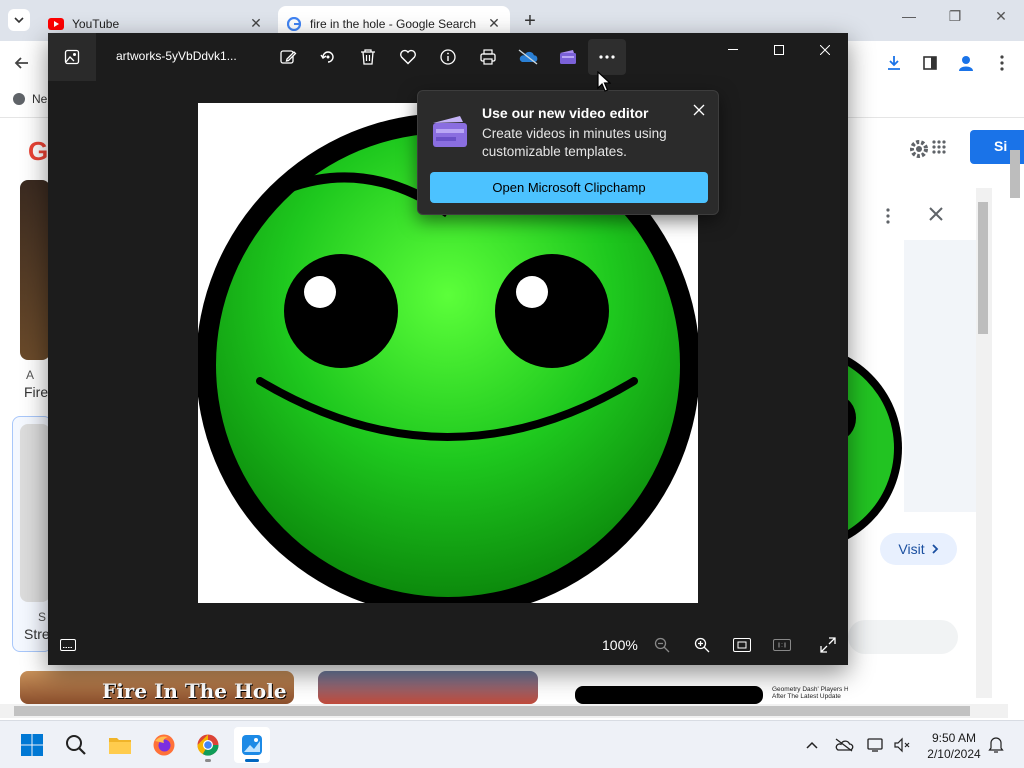 Image resolution: width=1024 pixels, height=768 pixels. Describe the element at coordinates (825, 50) in the screenshot. I see `close-window-icon` at that location.